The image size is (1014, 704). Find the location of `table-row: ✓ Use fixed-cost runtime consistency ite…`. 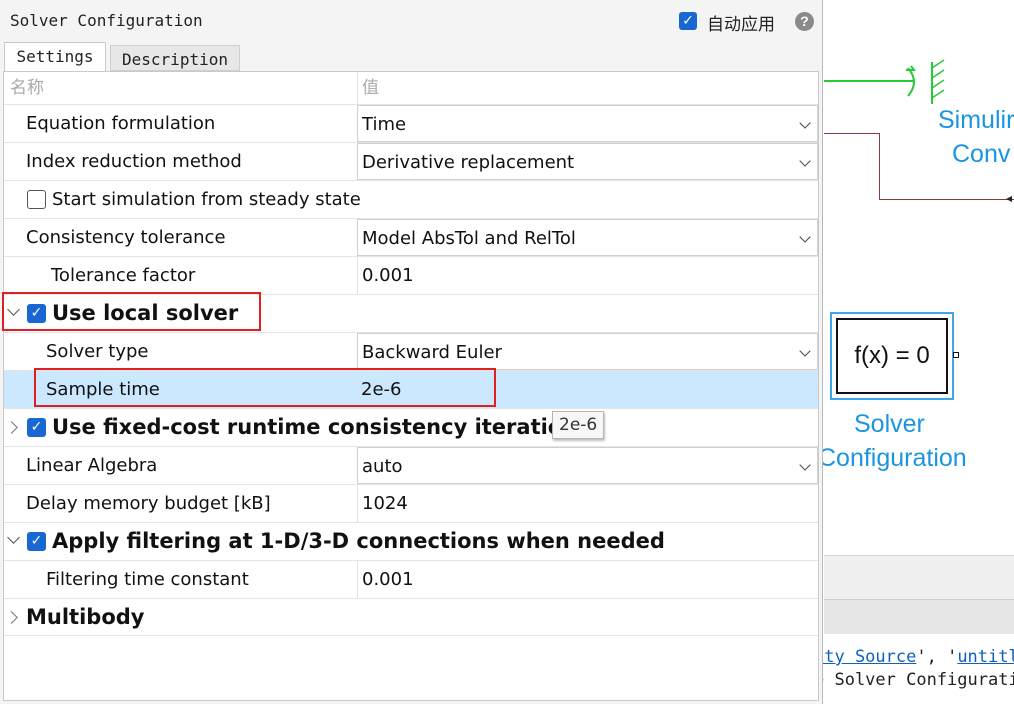

table-row: ✓ Use fixed-cost runtime consistency ite… is located at coordinates (411, 427).